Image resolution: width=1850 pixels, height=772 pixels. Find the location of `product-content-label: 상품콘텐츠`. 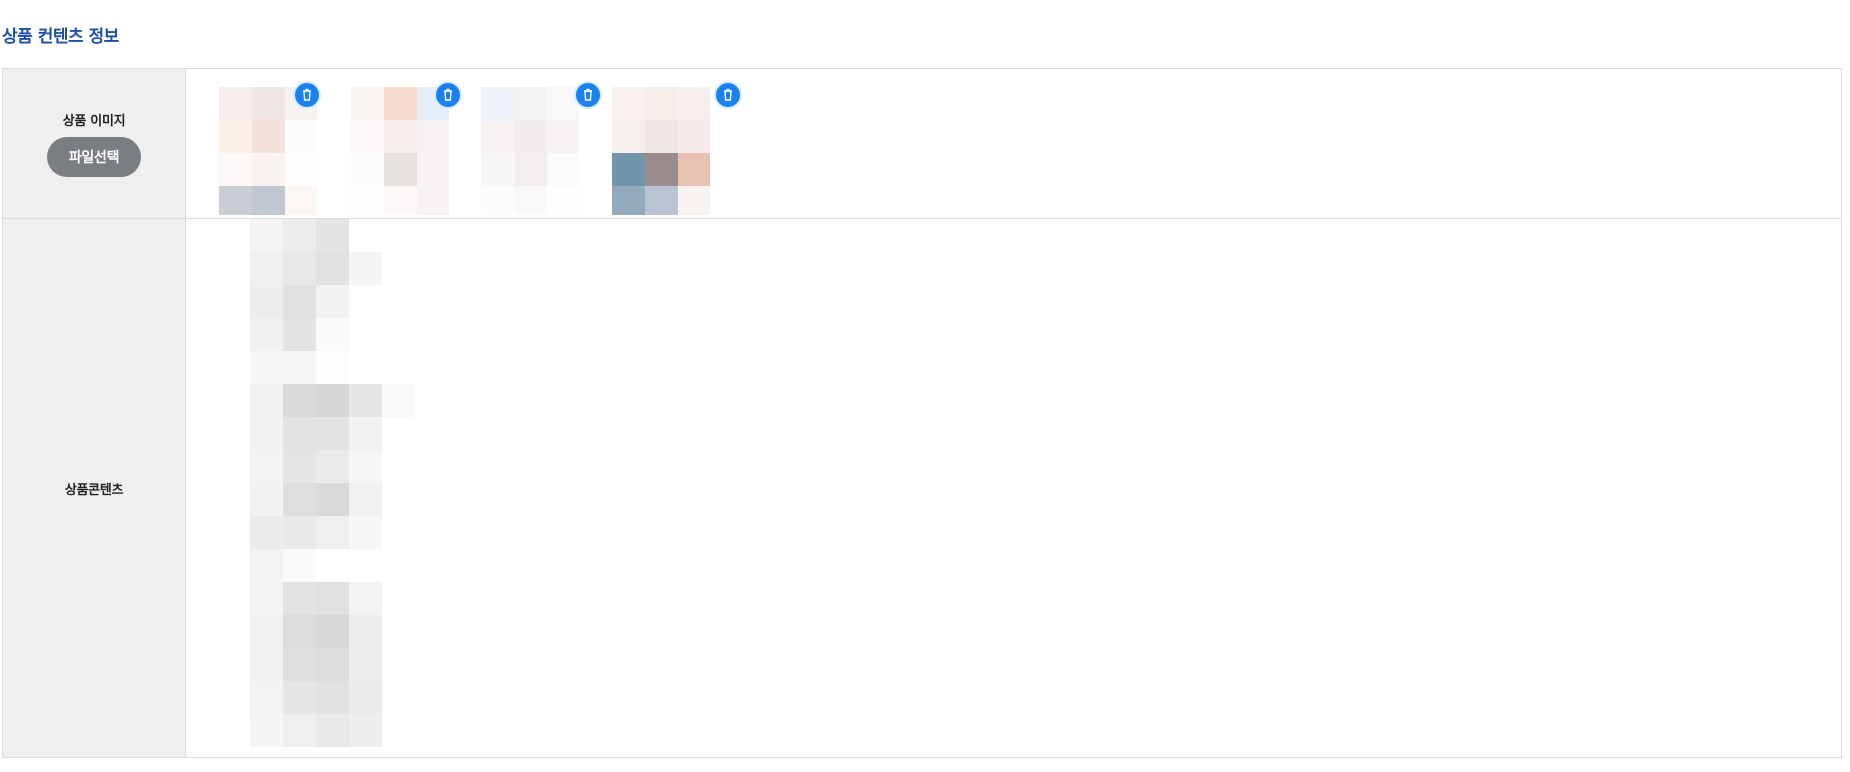

product-content-label: 상품콘텐츠 is located at coordinates (94, 490).